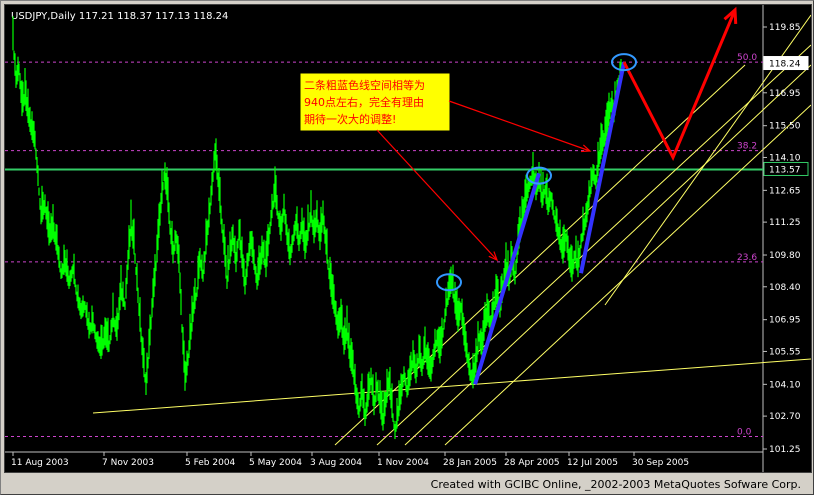 This screenshot has width=814, height=495. Describe the element at coordinates (785, 127) in the screenshot. I see `y-tick-label: 115.50` at that location.